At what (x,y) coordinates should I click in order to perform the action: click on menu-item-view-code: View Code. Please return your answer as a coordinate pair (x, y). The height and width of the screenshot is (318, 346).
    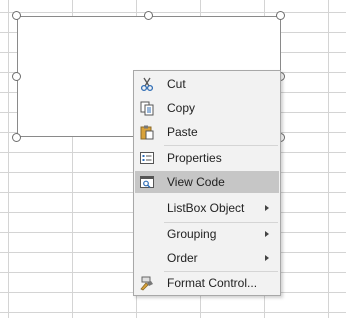
    Looking at the image, I should click on (207, 182).